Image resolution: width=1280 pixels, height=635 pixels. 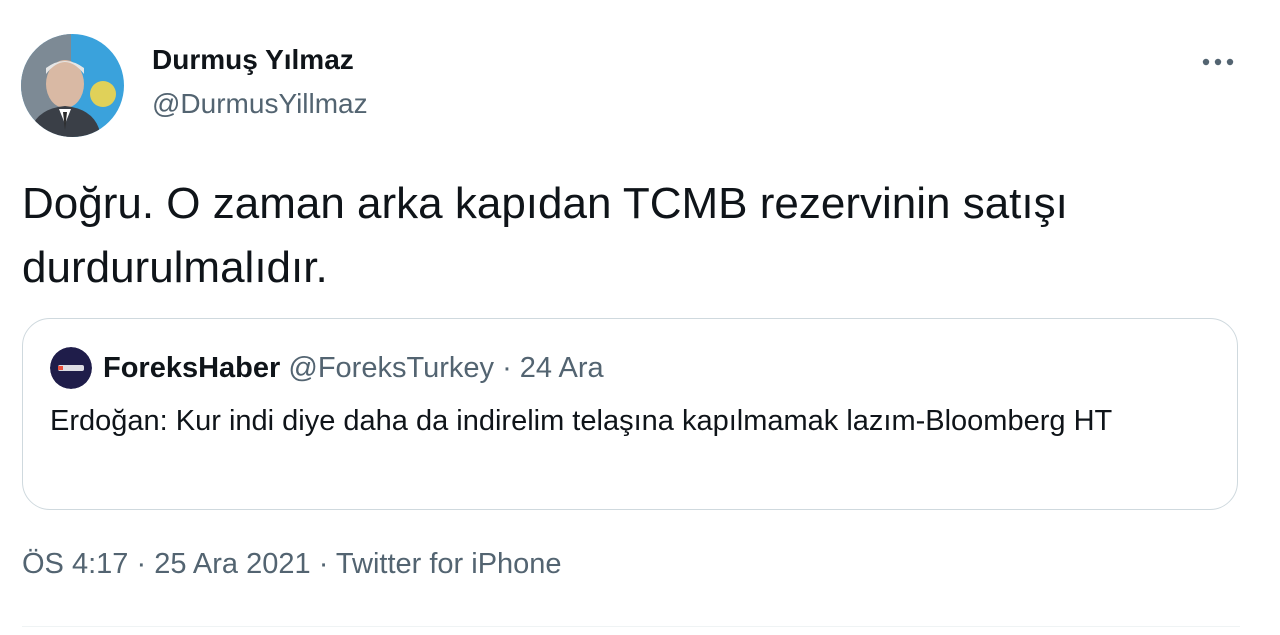 I want to click on tweet-source: Twitter for iPhone, so click(x=449, y=564).